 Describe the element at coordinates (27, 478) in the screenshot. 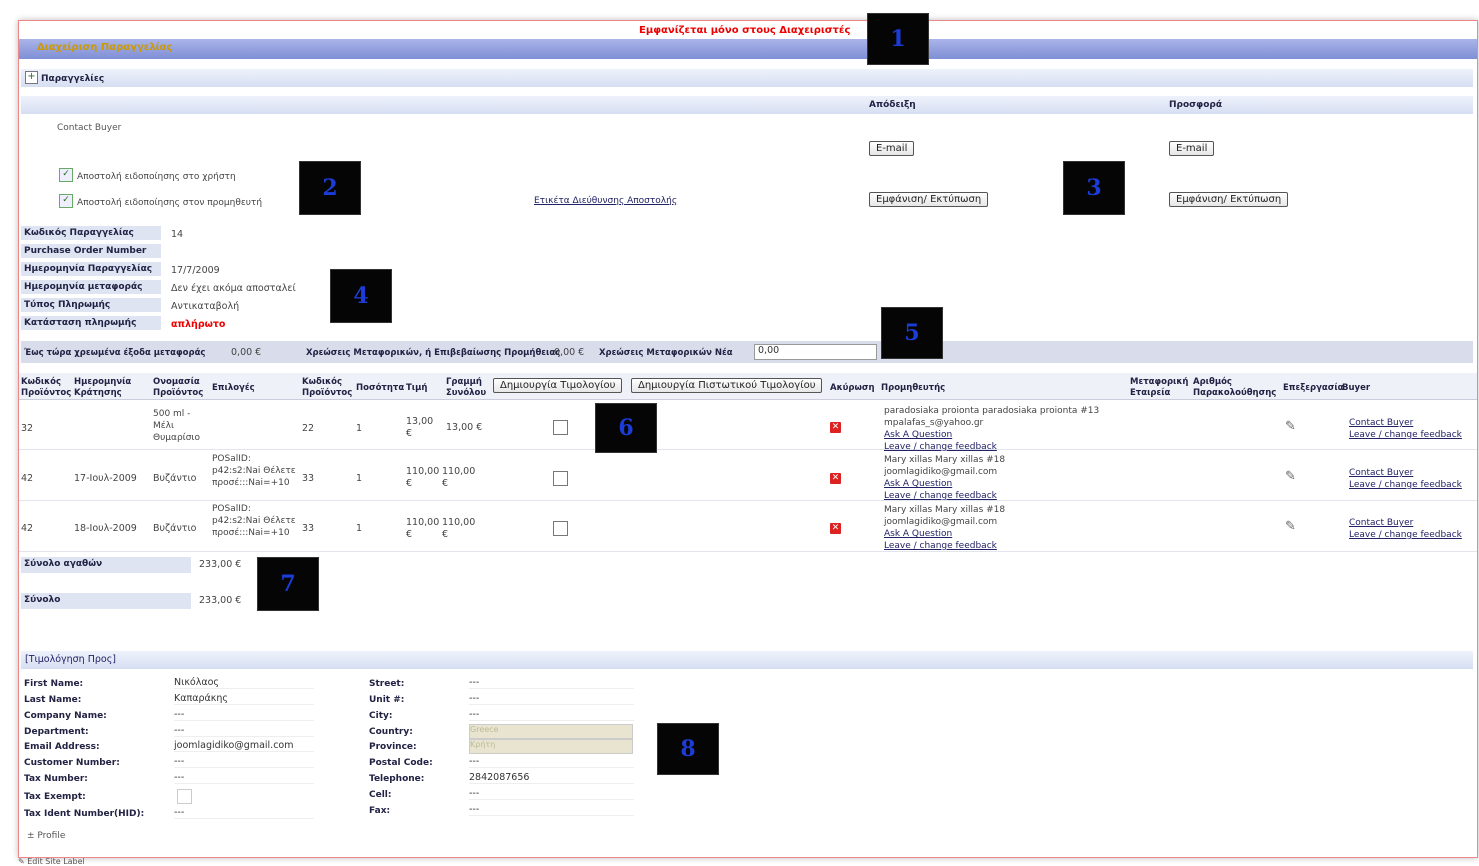

I see `row-code: 42` at that location.